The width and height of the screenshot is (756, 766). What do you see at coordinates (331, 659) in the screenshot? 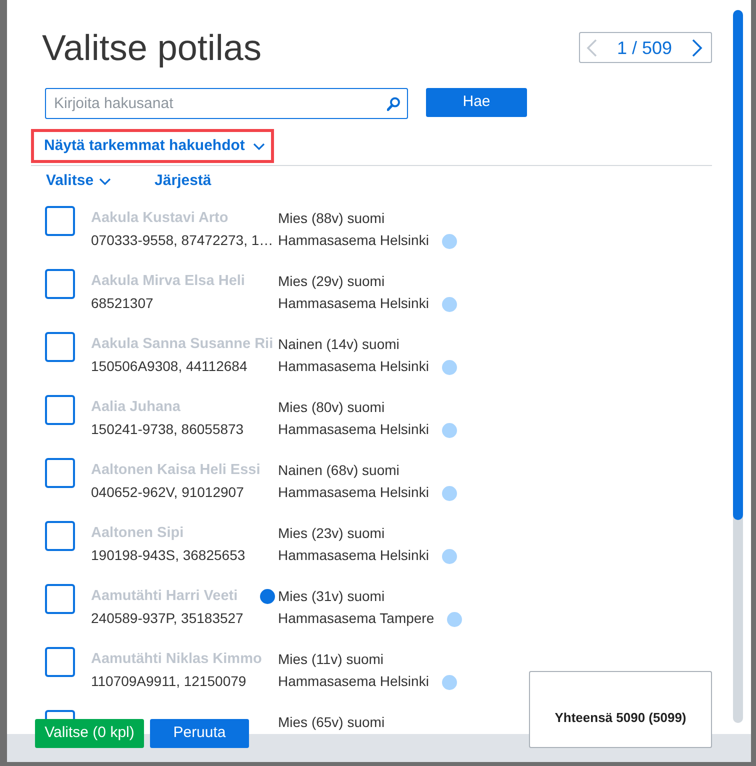
I see `patient-details: Mies (11v) suomi` at bounding box center [331, 659].